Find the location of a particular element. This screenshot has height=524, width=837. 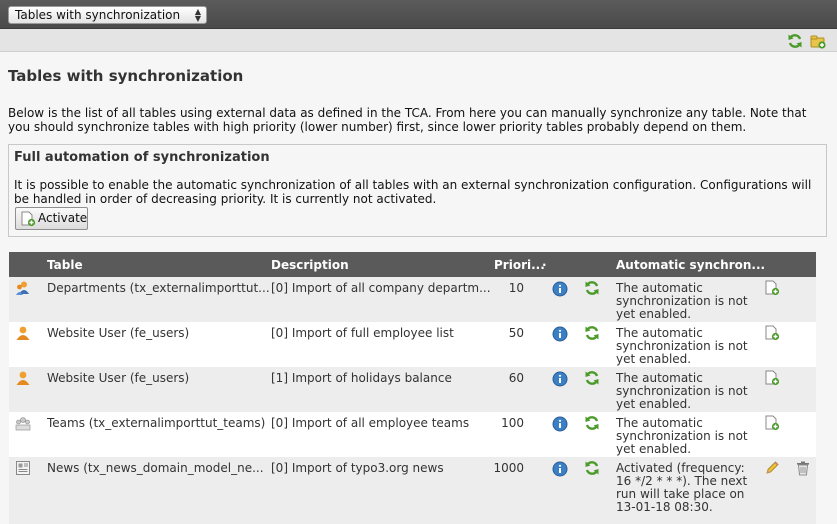

activate-button: Activate is located at coordinates (51, 218).